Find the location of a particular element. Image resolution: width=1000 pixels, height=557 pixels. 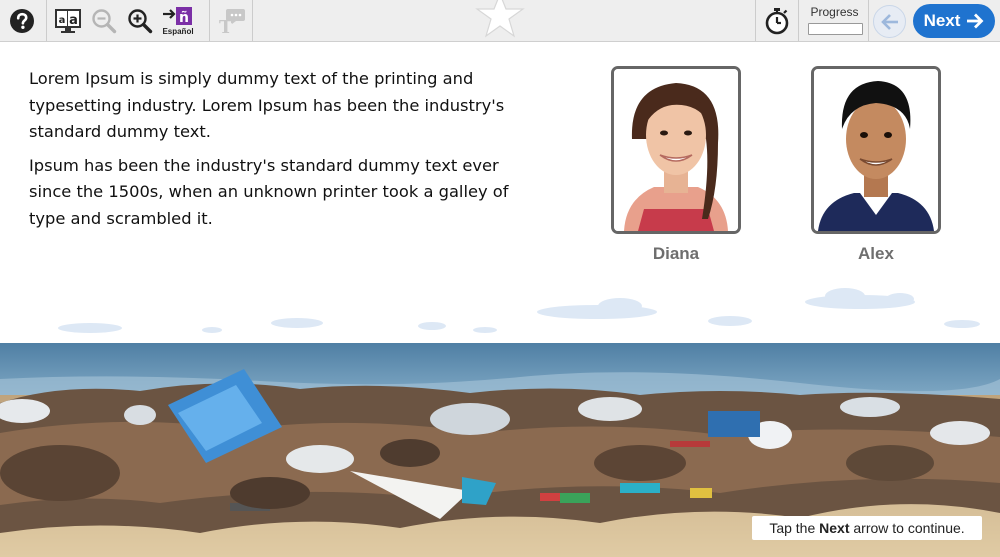

next-button-label: Next is located at coordinates (942, 20).